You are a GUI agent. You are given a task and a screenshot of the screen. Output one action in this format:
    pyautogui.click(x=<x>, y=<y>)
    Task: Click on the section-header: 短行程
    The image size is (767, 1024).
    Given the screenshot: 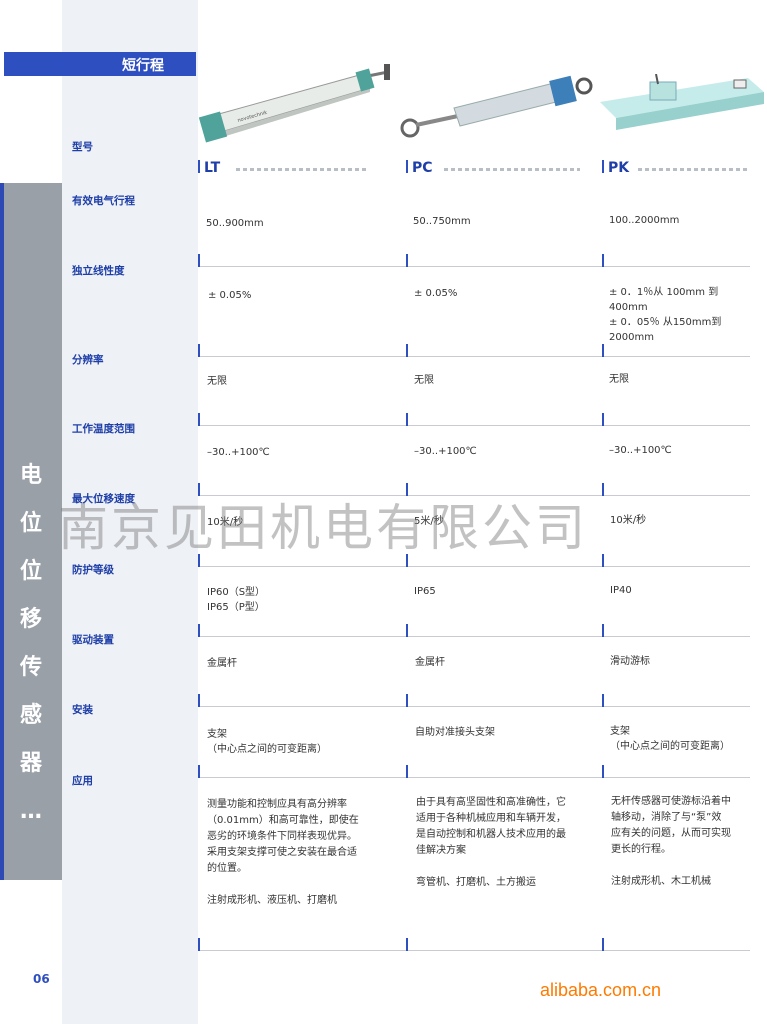 What is the action you would take?
    pyautogui.click(x=100, y=64)
    